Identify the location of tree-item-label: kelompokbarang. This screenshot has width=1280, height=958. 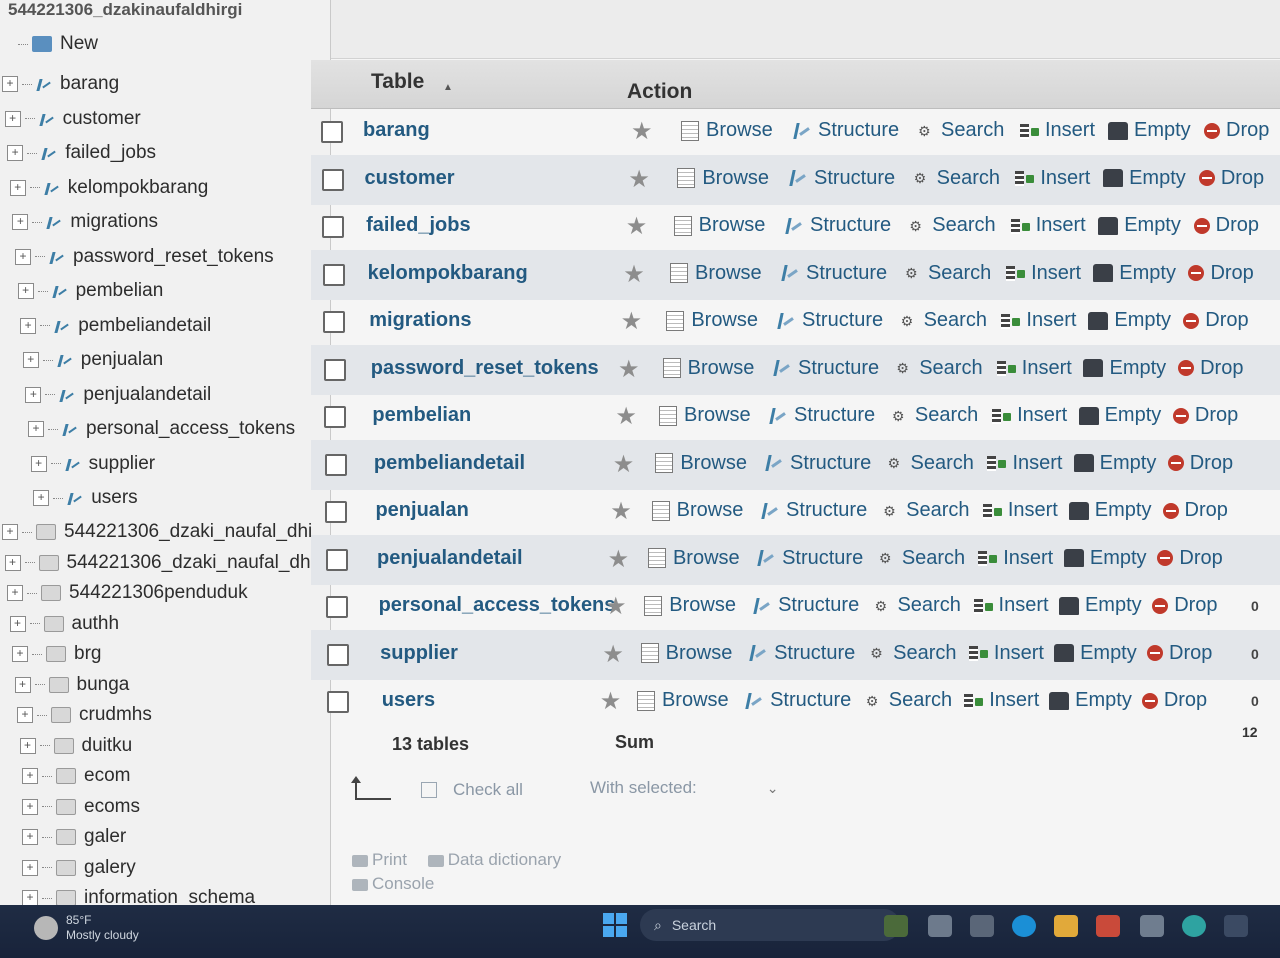
(138, 188).